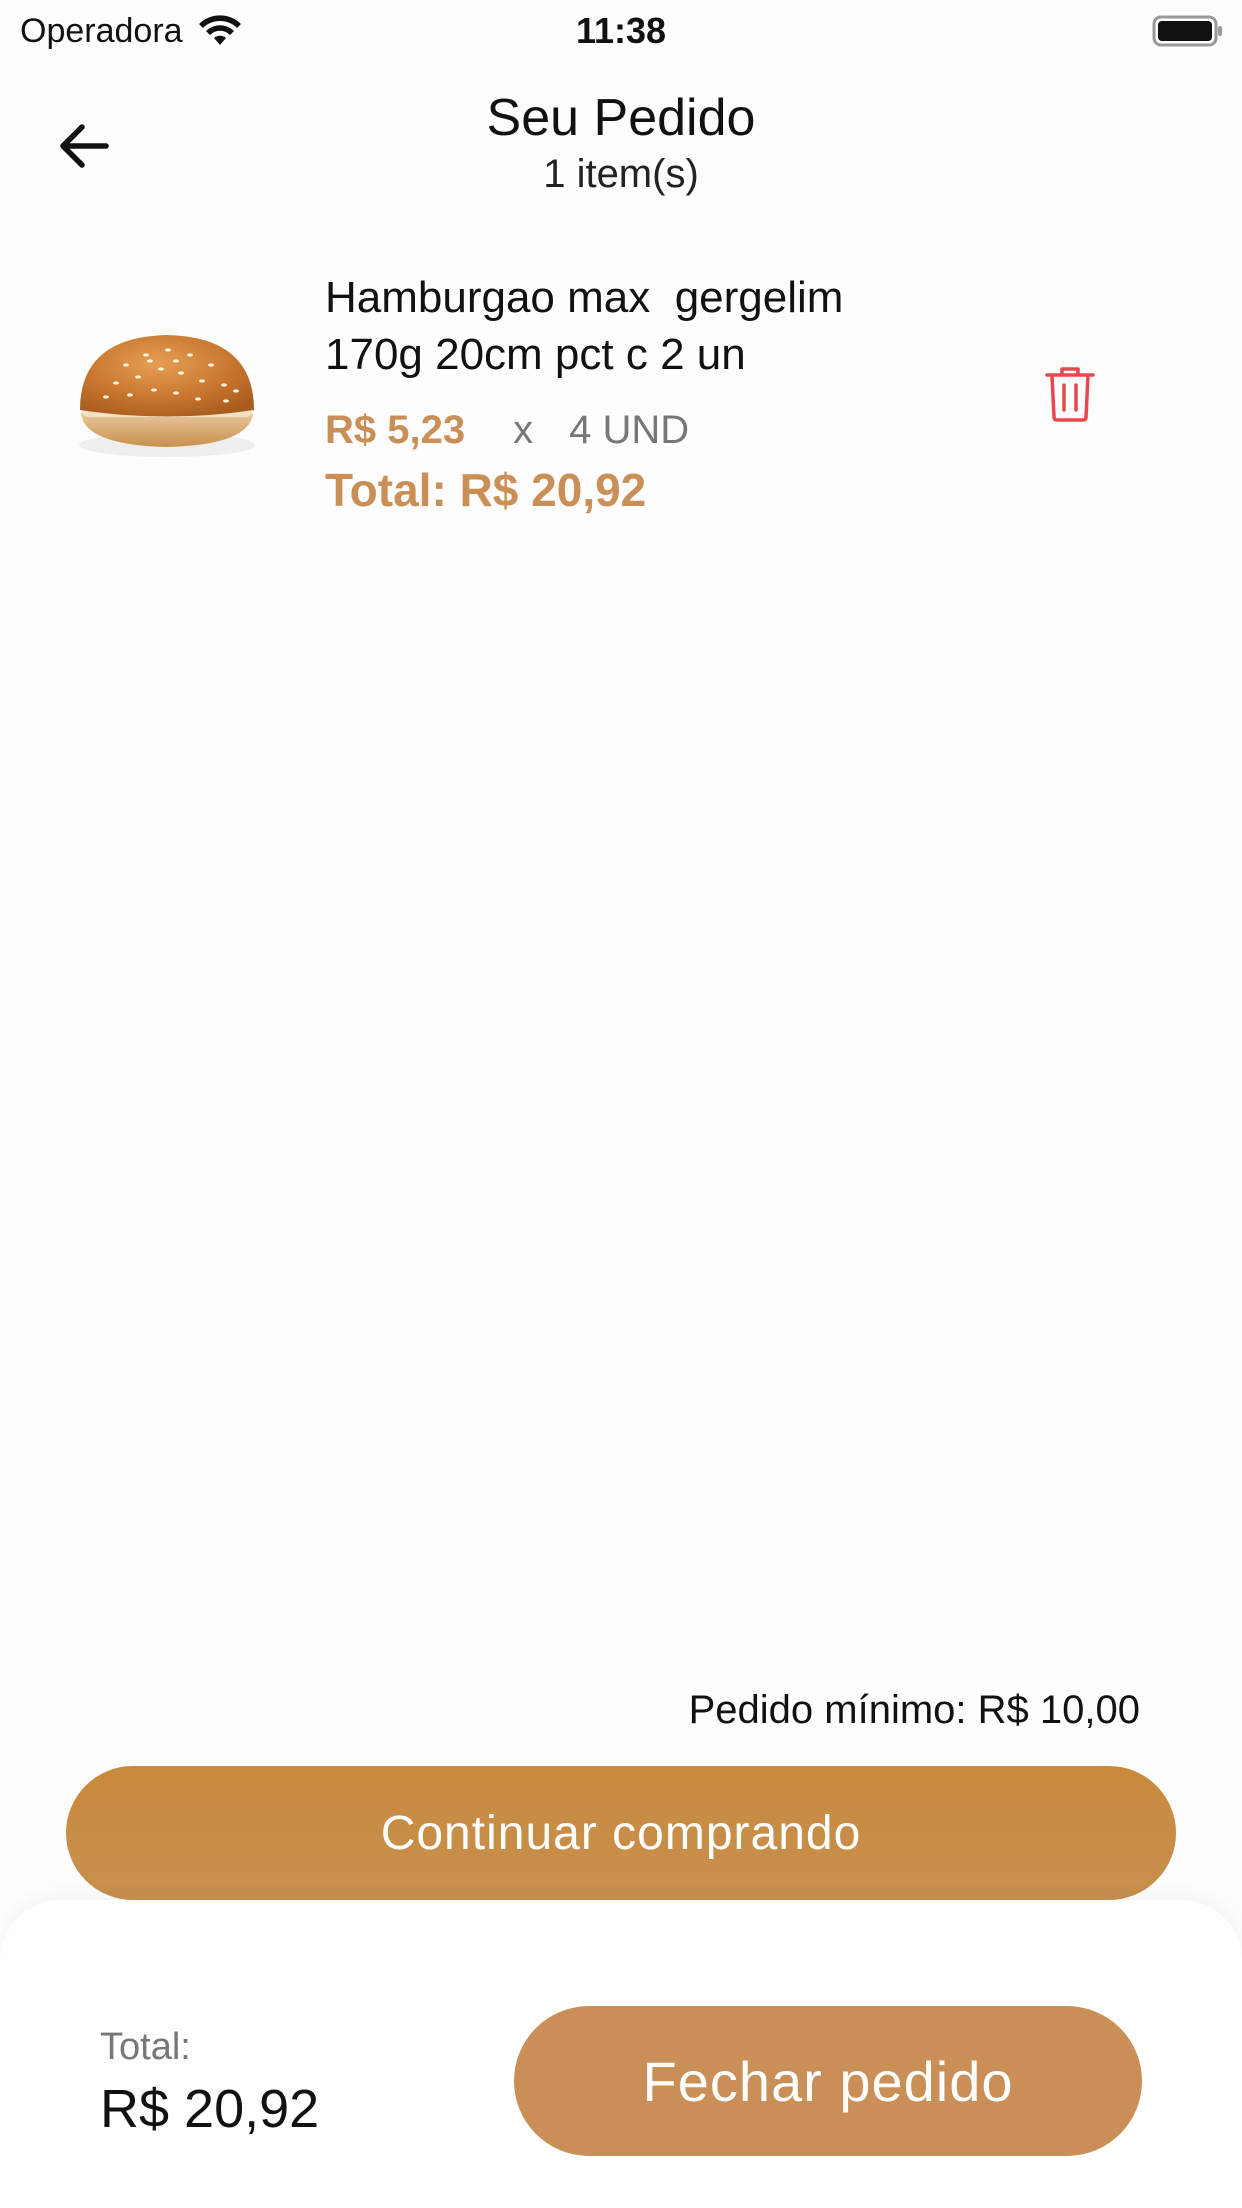 Image resolution: width=1242 pixels, height=2208 pixels. I want to click on item-total: Total: R$ 20,92, so click(486, 490).